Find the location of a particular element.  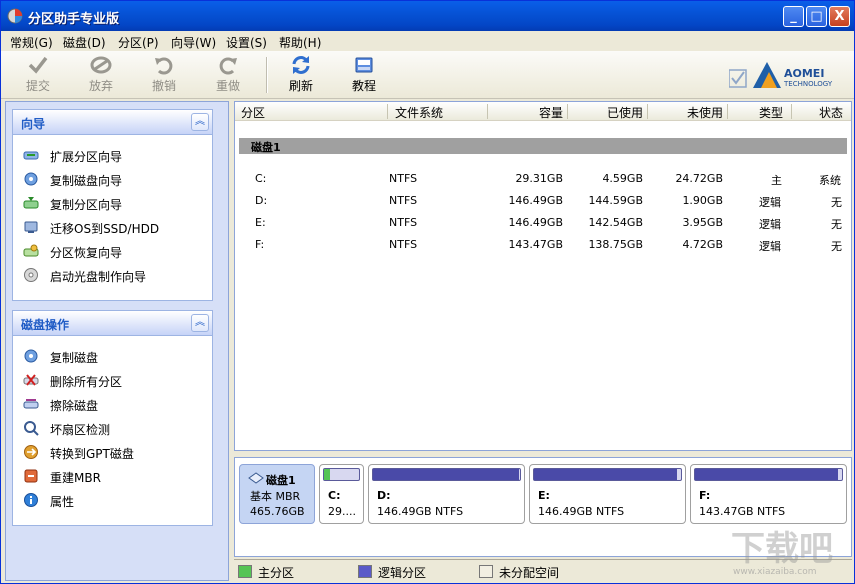

tutorial-button: 教程 is located at coordinates (364, 75).